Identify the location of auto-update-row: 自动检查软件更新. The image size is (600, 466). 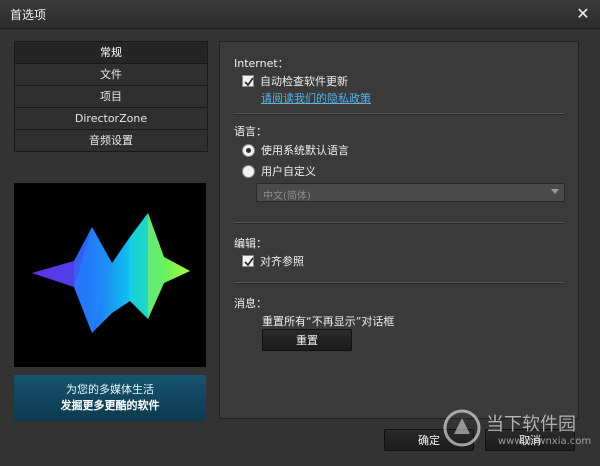
(295, 81).